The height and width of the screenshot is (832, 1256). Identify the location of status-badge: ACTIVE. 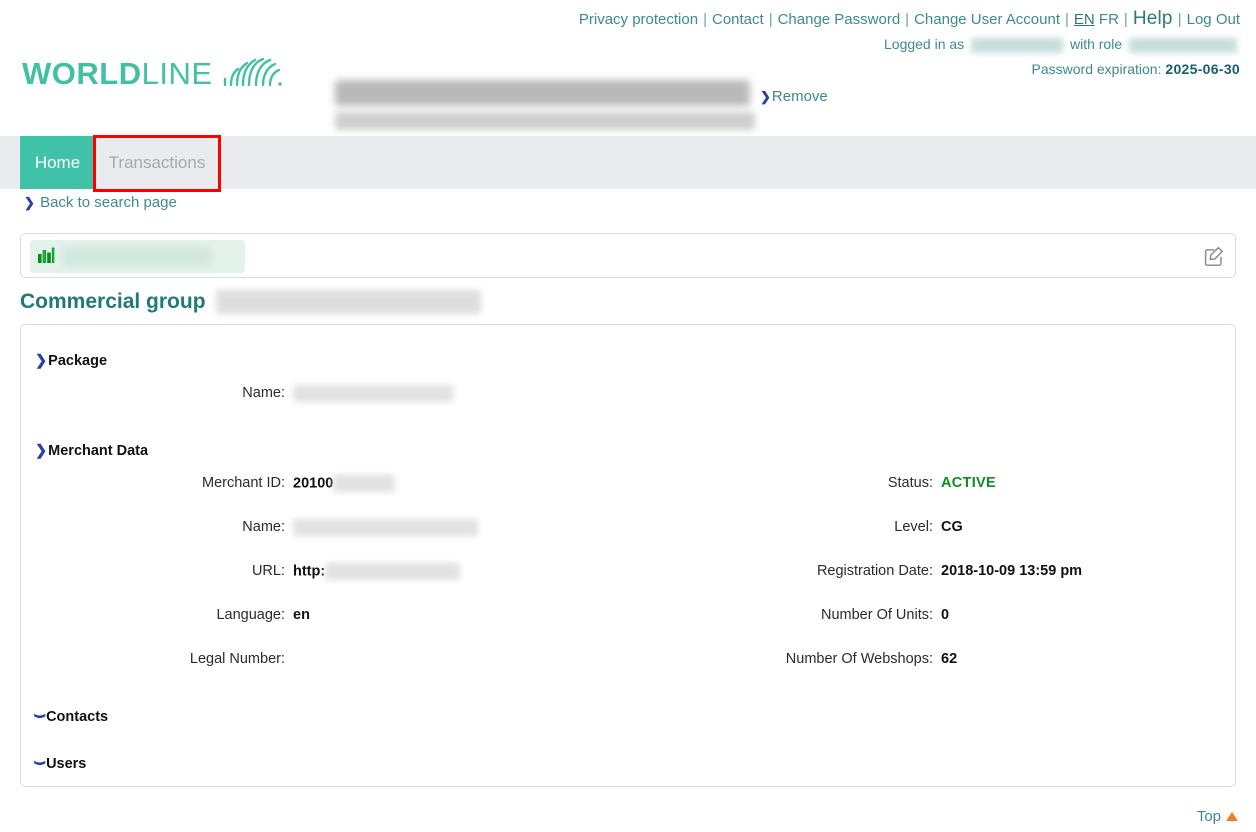
(968, 483).